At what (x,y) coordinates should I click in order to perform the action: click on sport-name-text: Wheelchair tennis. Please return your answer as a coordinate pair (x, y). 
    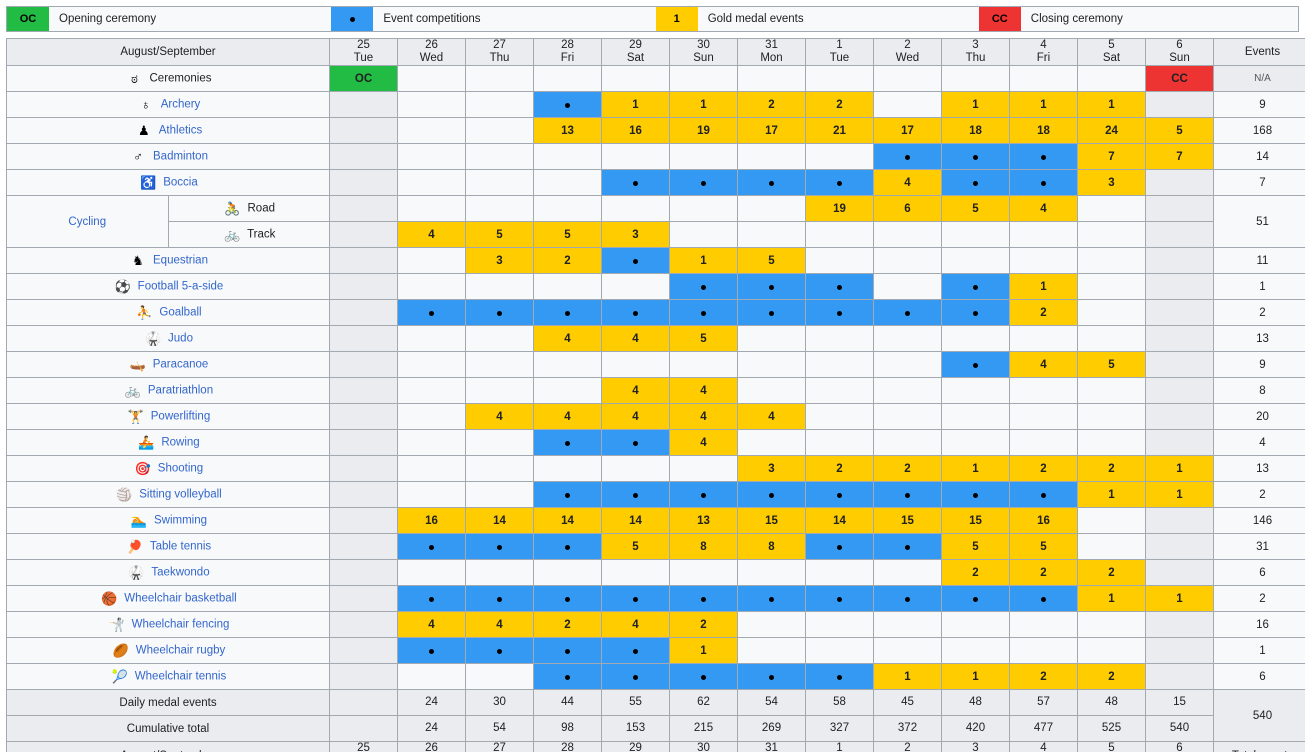
    Looking at the image, I should click on (180, 677).